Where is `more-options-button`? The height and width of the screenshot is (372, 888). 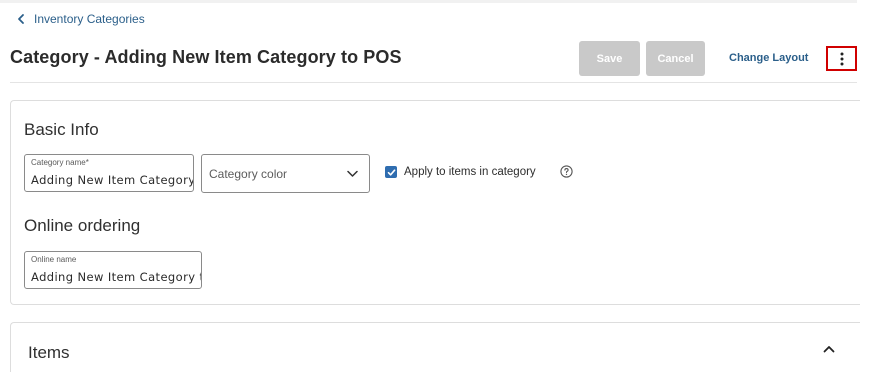 more-options-button is located at coordinates (841, 58).